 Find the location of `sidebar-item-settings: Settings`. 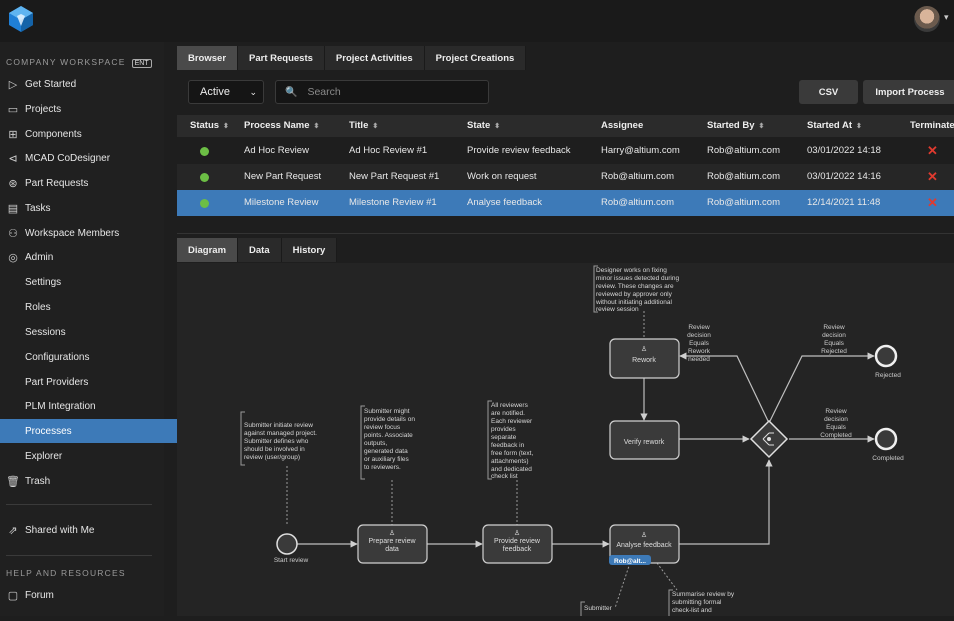

sidebar-item-settings: Settings is located at coordinates (94, 282).